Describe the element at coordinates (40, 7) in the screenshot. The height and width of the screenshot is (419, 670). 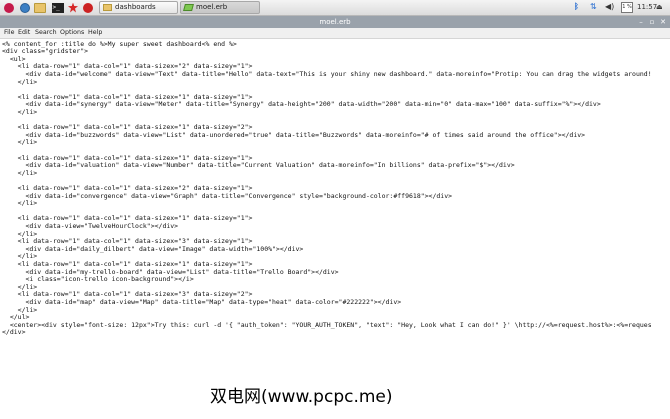
I see `file-manager-icon` at that location.